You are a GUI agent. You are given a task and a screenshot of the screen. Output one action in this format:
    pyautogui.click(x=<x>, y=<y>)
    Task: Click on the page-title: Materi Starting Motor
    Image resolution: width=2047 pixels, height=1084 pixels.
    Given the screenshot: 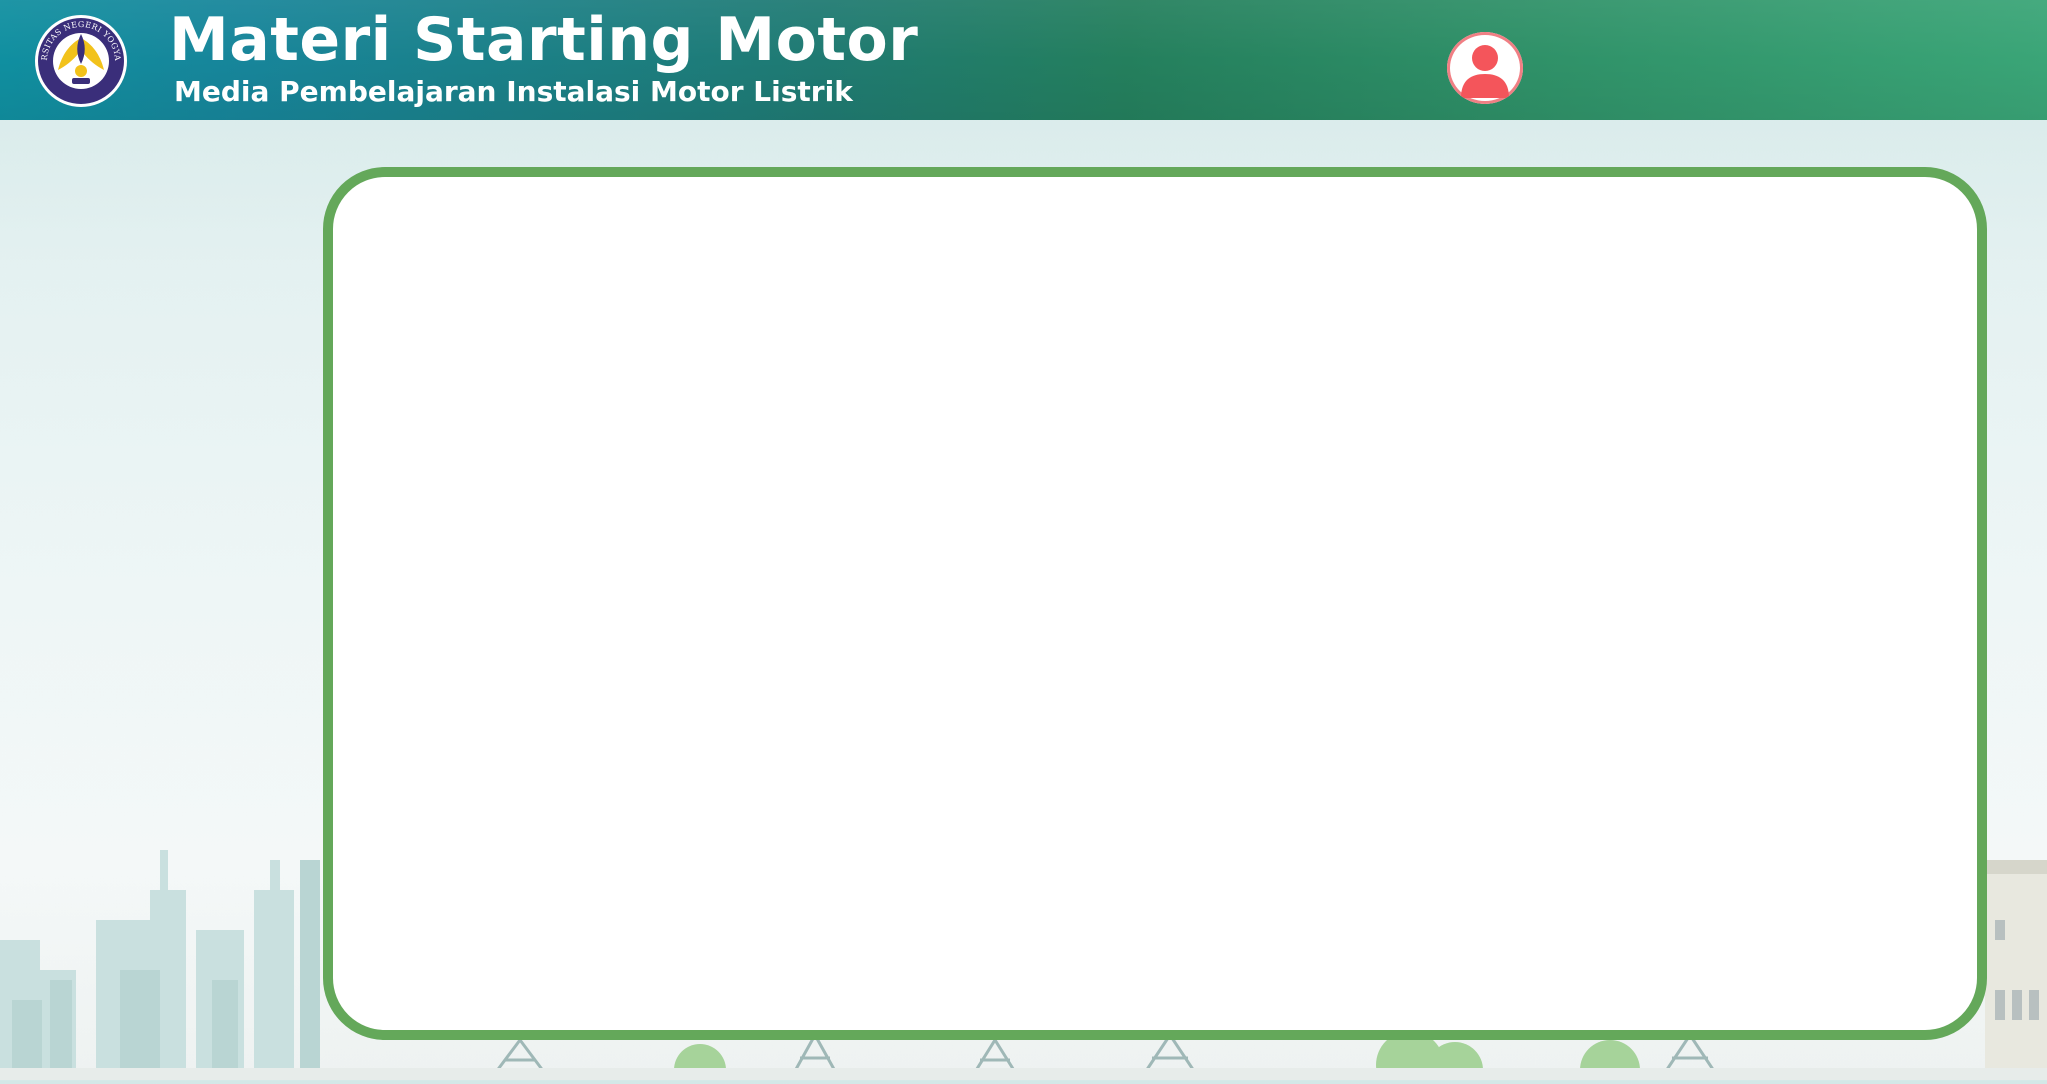 What is the action you would take?
    pyautogui.click(x=544, y=40)
    